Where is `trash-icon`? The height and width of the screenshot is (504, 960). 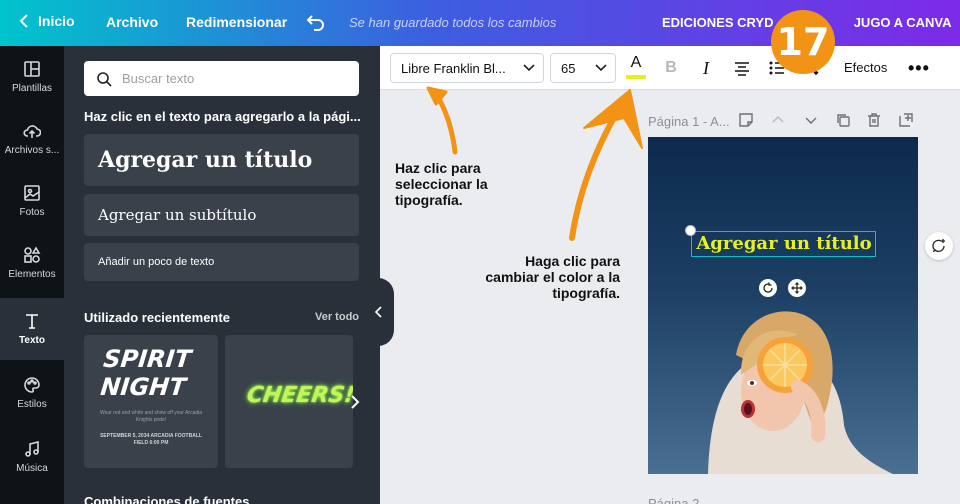 trash-icon is located at coordinates (874, 120).